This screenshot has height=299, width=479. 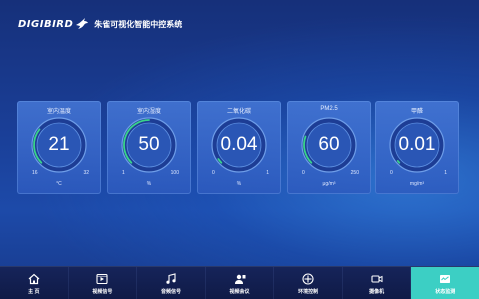 I want to click on nav-item-video-signal: 视频信号, so click(x=103, y=283).